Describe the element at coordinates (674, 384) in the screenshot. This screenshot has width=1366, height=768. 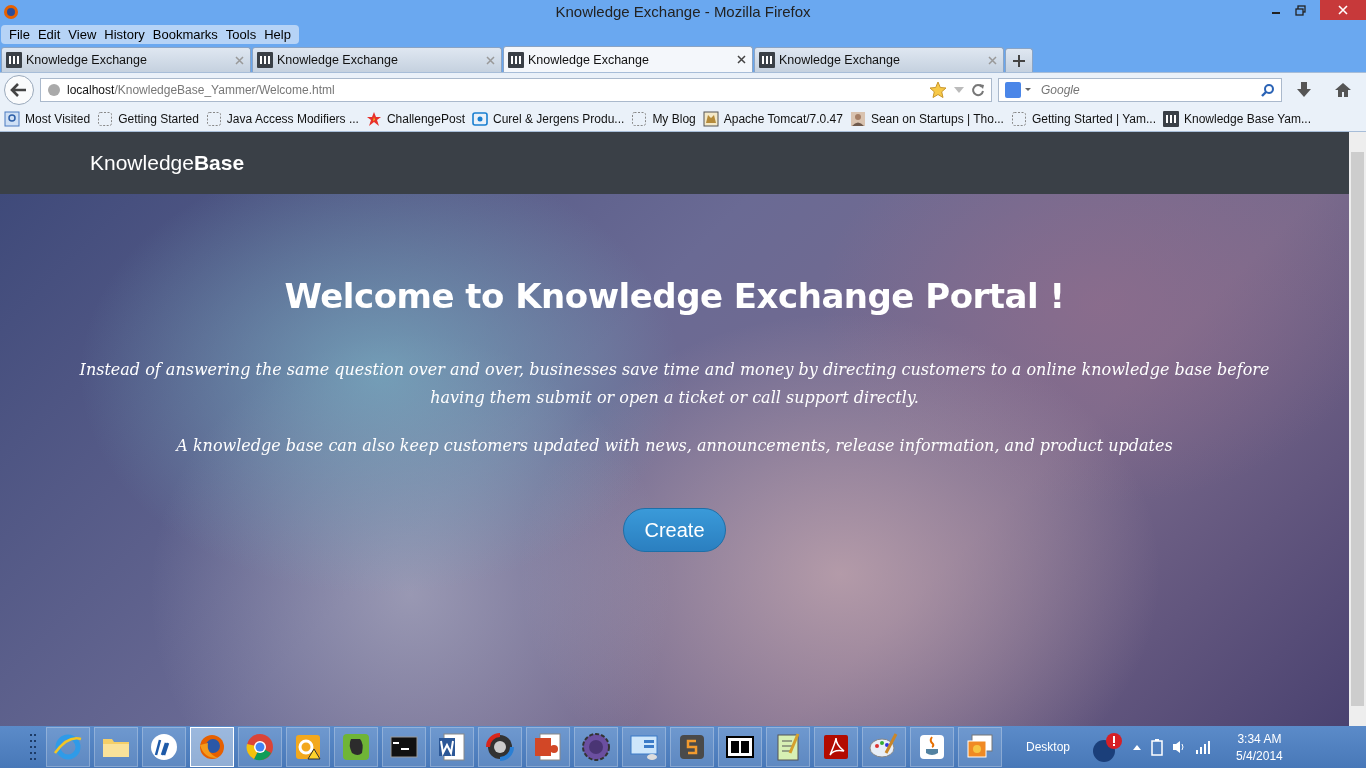
I see `intro-paragraph: Instead of answering the same question over and over, businesses save time and money by directing customers to a online knowledge base before having them submit or open a ticket or call support directly.` at that location.